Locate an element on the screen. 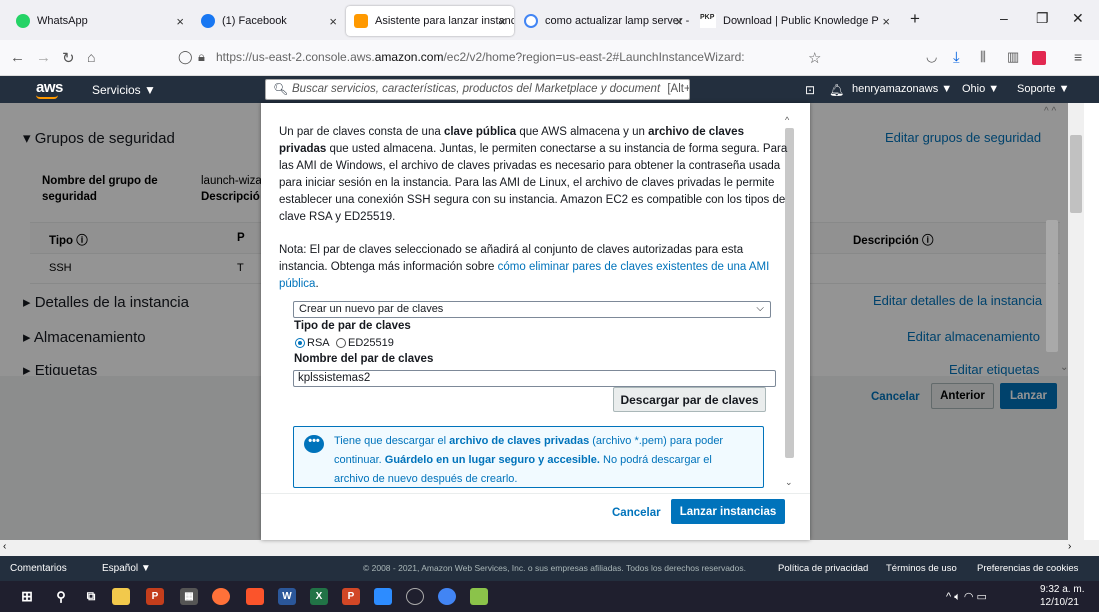 The height and width of the screenshot is (612, 1099). extension-icon is located at coordinates (1039, 58).